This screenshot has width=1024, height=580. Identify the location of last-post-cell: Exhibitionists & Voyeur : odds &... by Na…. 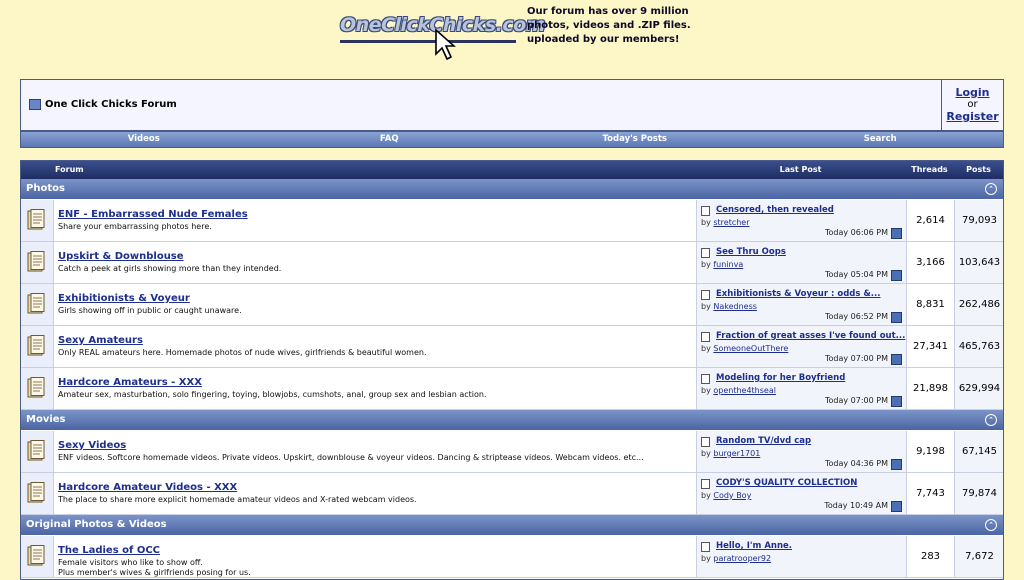
(801, 304).